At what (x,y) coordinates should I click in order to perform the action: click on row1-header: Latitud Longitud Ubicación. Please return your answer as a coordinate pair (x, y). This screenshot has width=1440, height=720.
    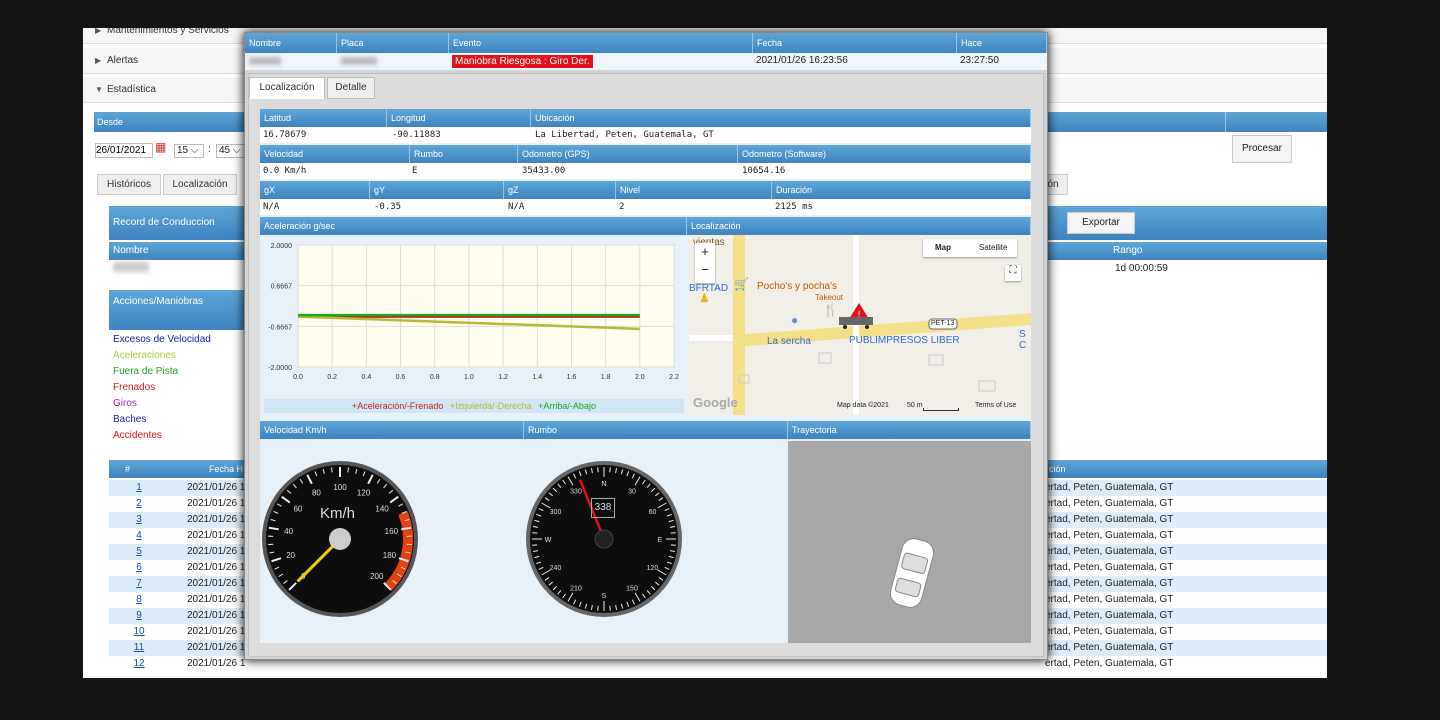
    Looking at the image, I should click on (645, 118).